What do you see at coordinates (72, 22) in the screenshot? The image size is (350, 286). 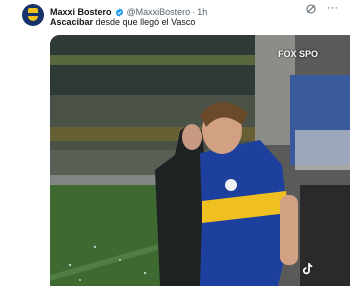 I see `tweet-text-mention: Ascacibar` at bounding box center [72, 22].